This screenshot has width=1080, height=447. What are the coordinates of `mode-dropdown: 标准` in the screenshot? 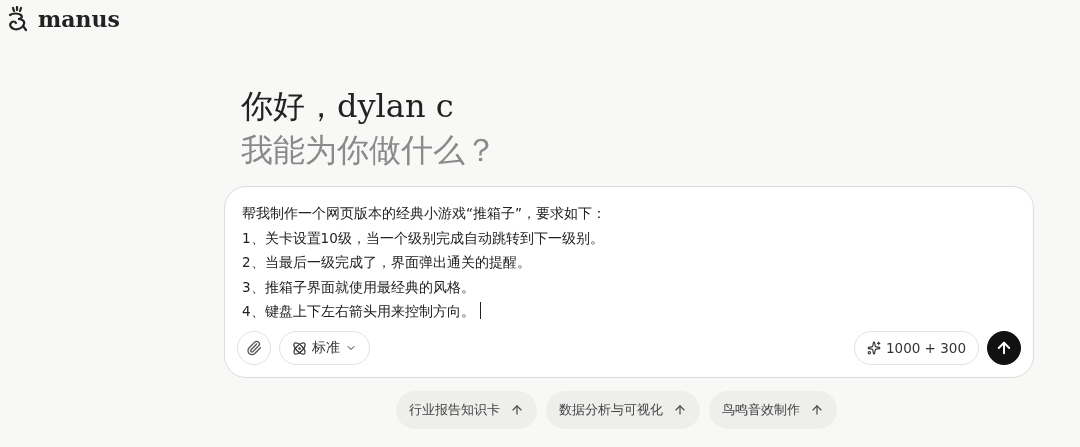 It's located at (324, 348).